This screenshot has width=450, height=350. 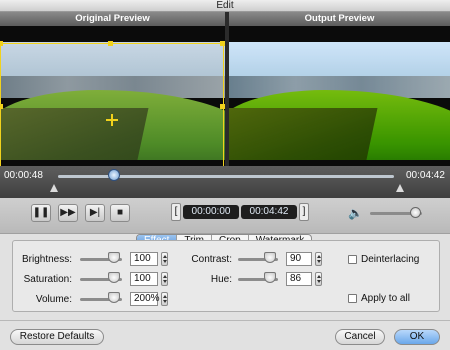 What do you see at coordinates (385, 298) in the screenshot?
I see `apply-to-all-label: Apply to all` at bounding box center [385, 298].